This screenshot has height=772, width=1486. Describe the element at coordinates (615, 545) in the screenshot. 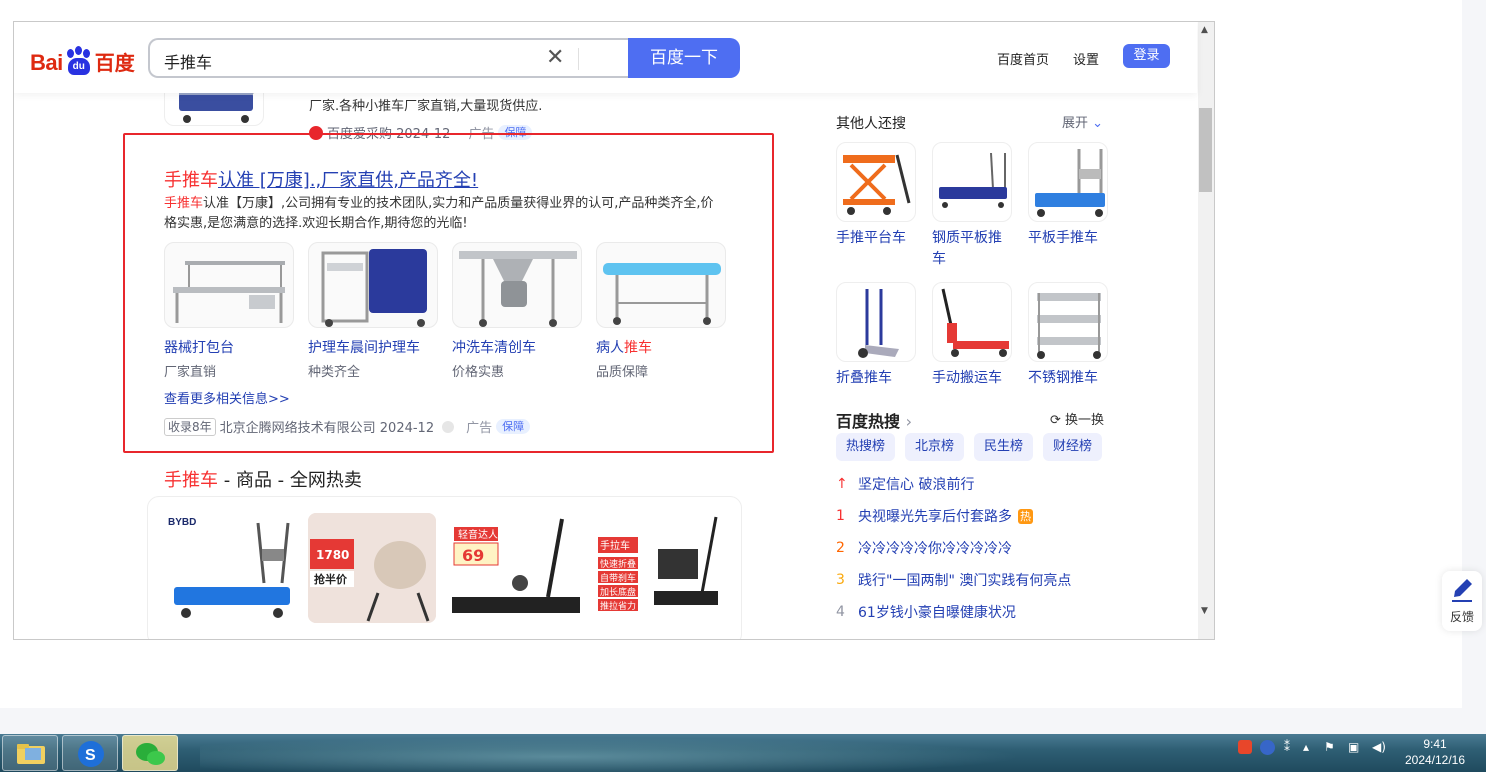

I see `product-badge: 手拉车` at that location.